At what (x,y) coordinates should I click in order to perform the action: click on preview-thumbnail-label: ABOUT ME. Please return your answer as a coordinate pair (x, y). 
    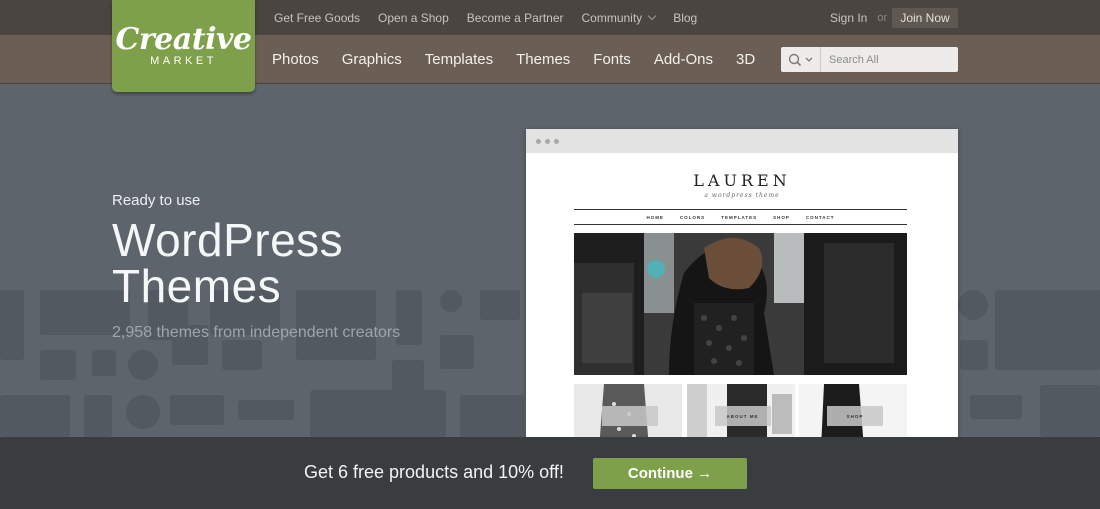
    Looking at the image, I should click on (742, 416).